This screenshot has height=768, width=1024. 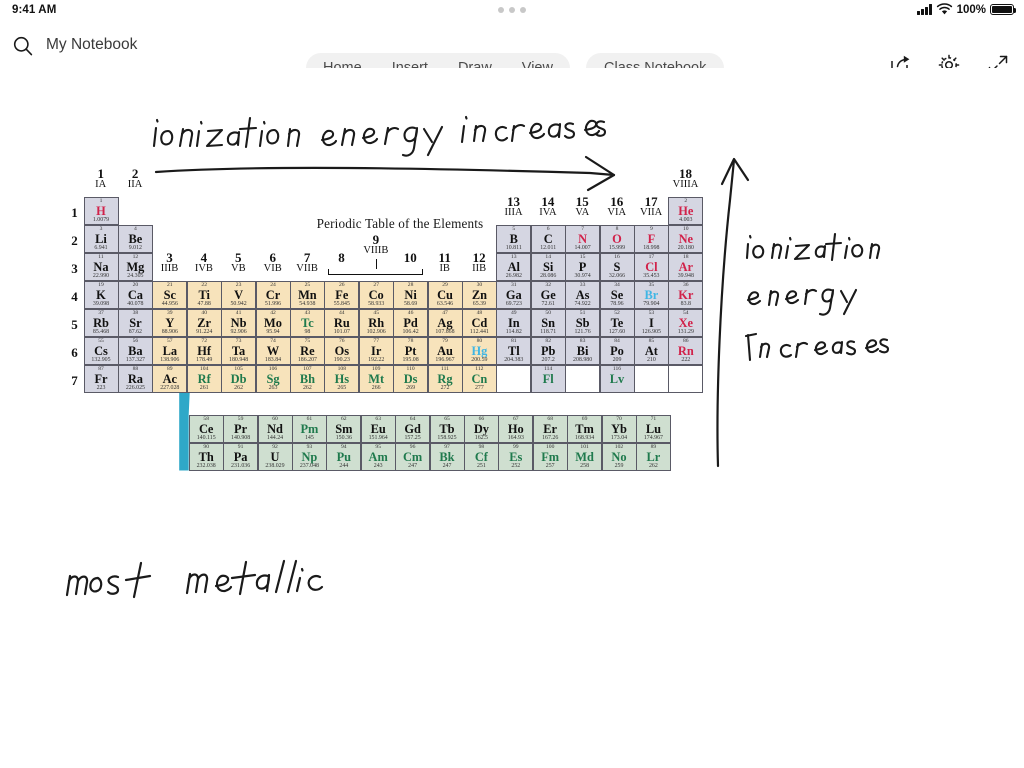 I want to click on atomic-mass: 63.546, so click(x=445, y=304).